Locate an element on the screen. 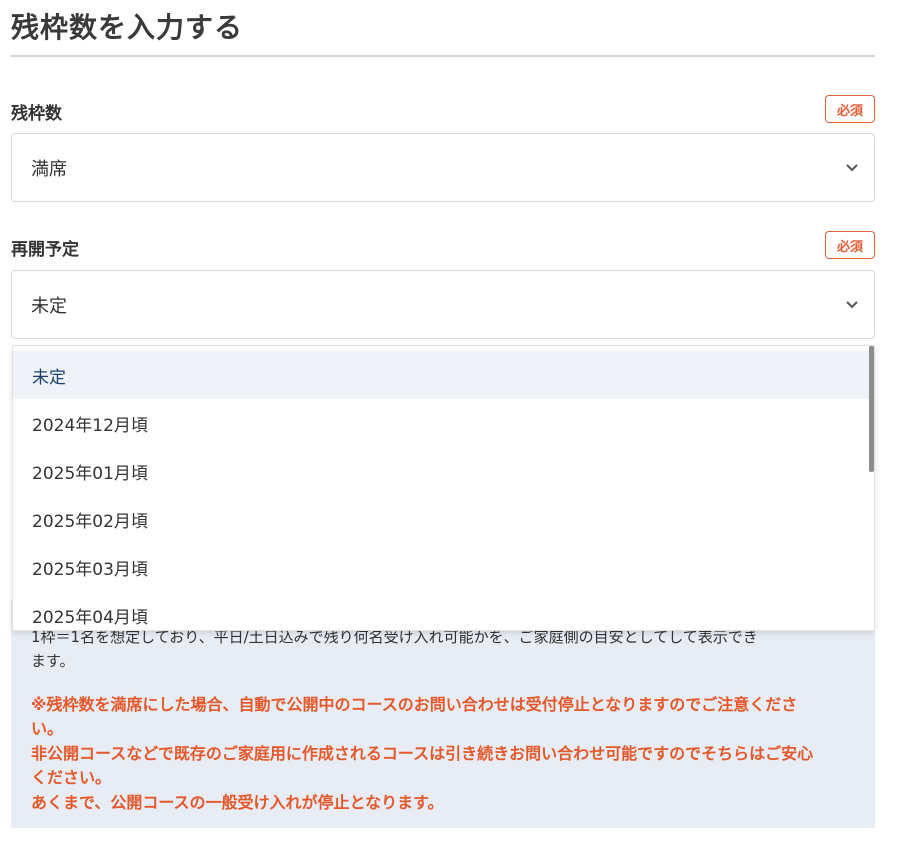 The height and width of the screenshot is (858, 903). title-divider is located at coordinates (443, 56).